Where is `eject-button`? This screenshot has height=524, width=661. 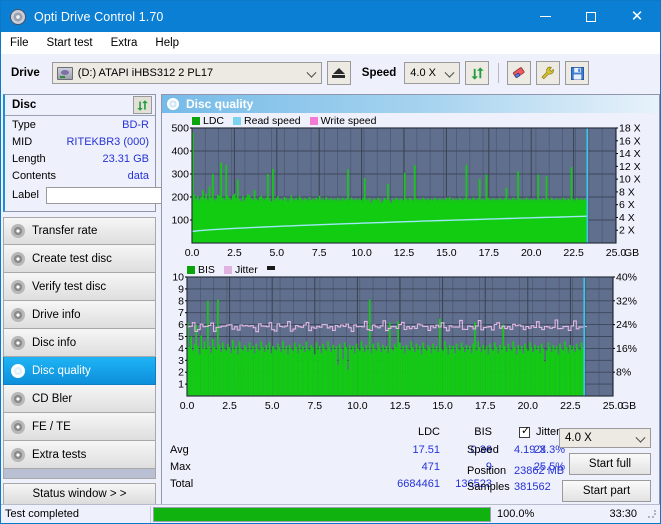 eject-button is located at coordinates (338, 73).